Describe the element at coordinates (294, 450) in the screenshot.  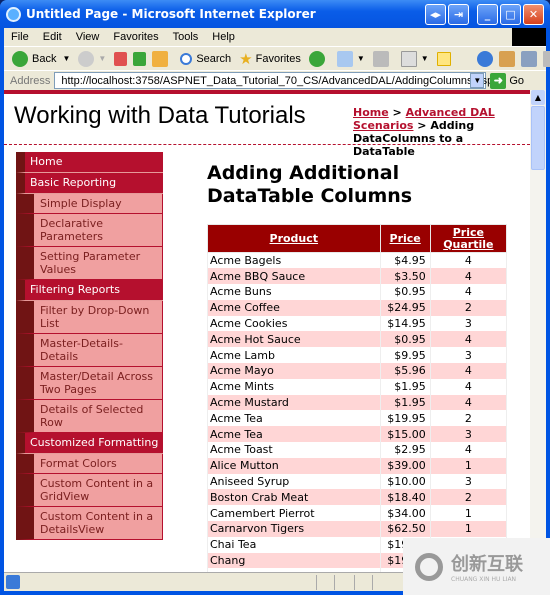
I see `product-cell: Acme Toast` at that location.